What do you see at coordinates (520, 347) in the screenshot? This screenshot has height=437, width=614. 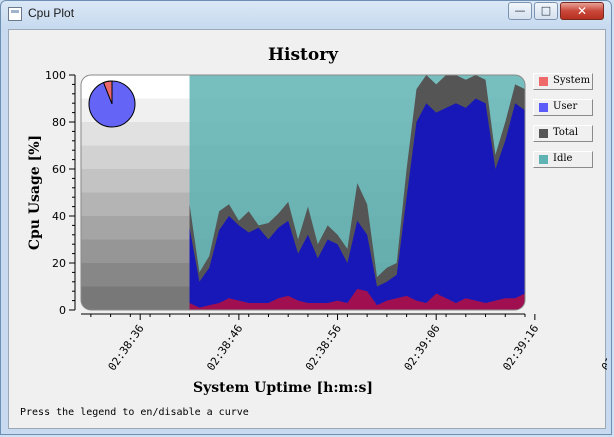 I see `x-tick-label: 02:39:16` at bounding box center [520, 347].